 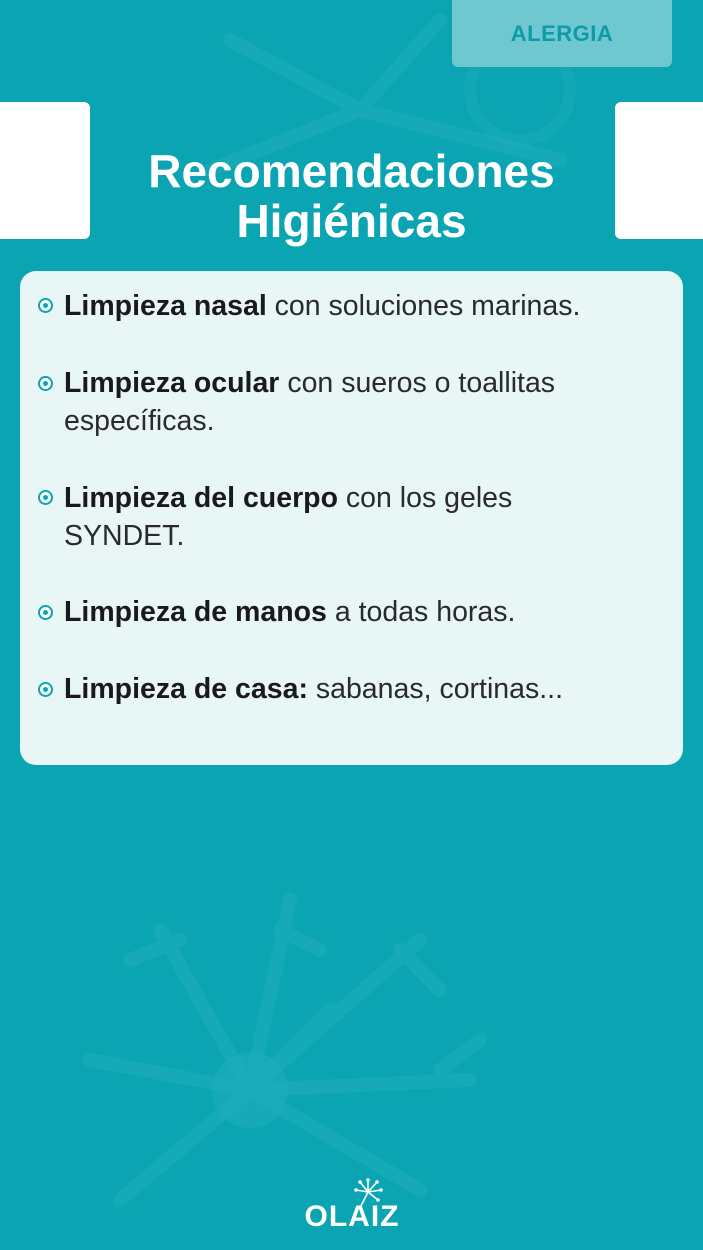 I want to click on list-item: Limpieza de manos a todas horas., so click(x=359, y=612).